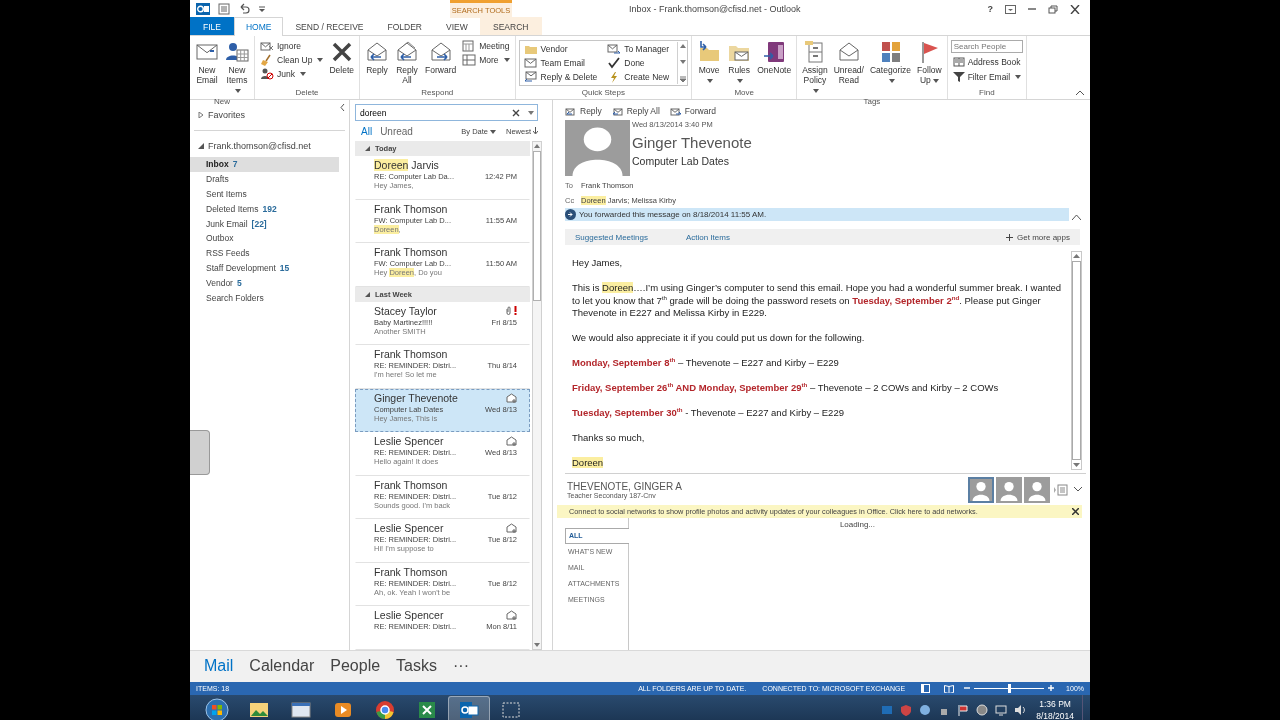 The width and height of the screenshot is (1280, 720). What do you see at coordinates (583, 111) in the screenshot?
I see `reply-action: Reply` at bounding box center [583, 111].